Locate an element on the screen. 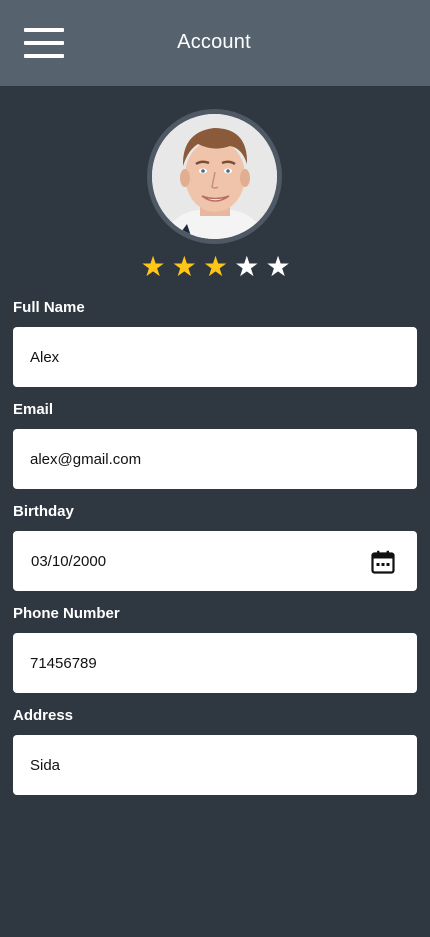  address-label: Address is located at coordinates (43, 715).